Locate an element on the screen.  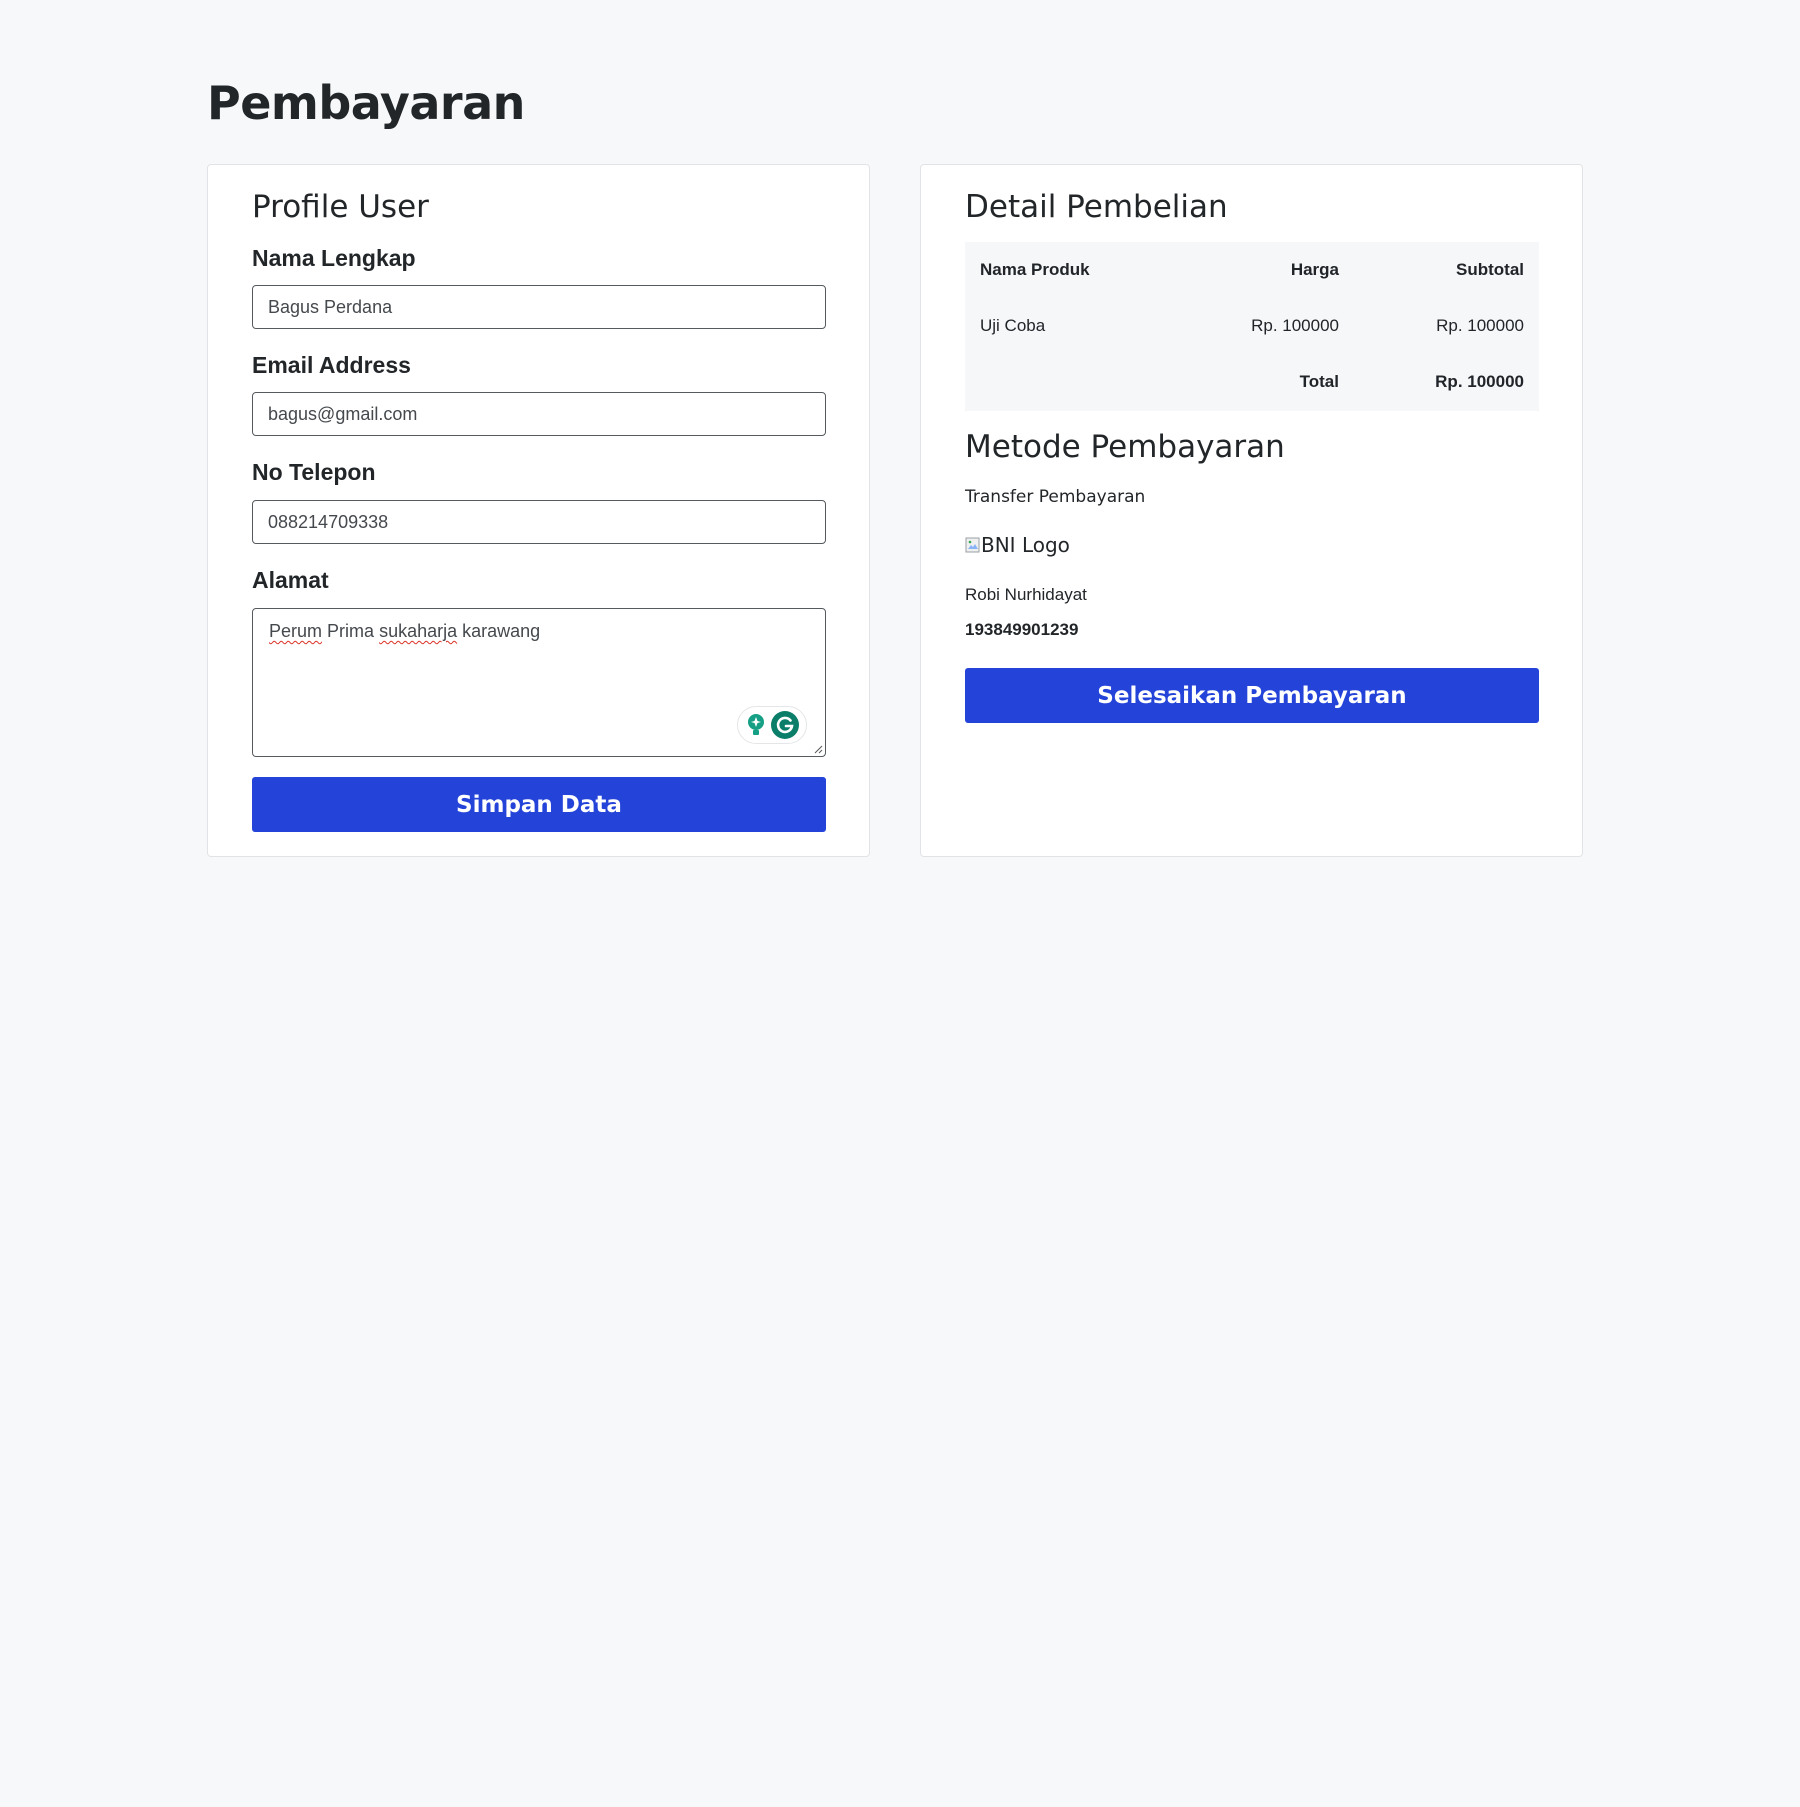
product-price-cell: Rp. 100000 is located at coordinates (1295, 325).